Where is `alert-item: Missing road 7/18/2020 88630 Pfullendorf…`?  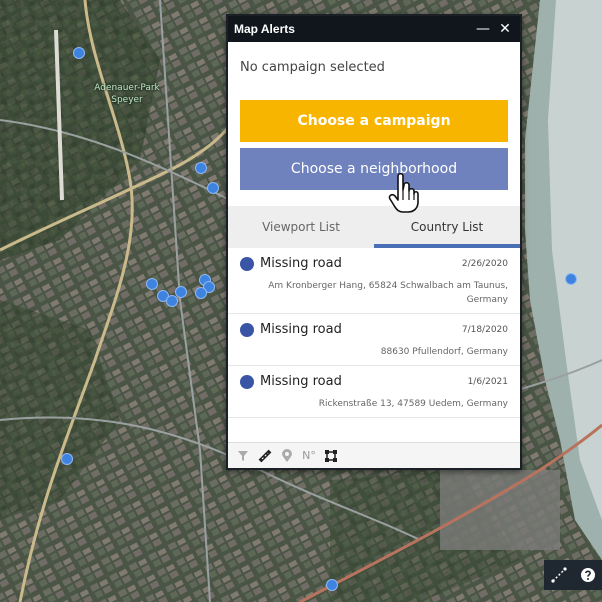 alert-item: Missing road 7/18/2020 88630 Pfullendorf… is located at coordinates (374, 340).